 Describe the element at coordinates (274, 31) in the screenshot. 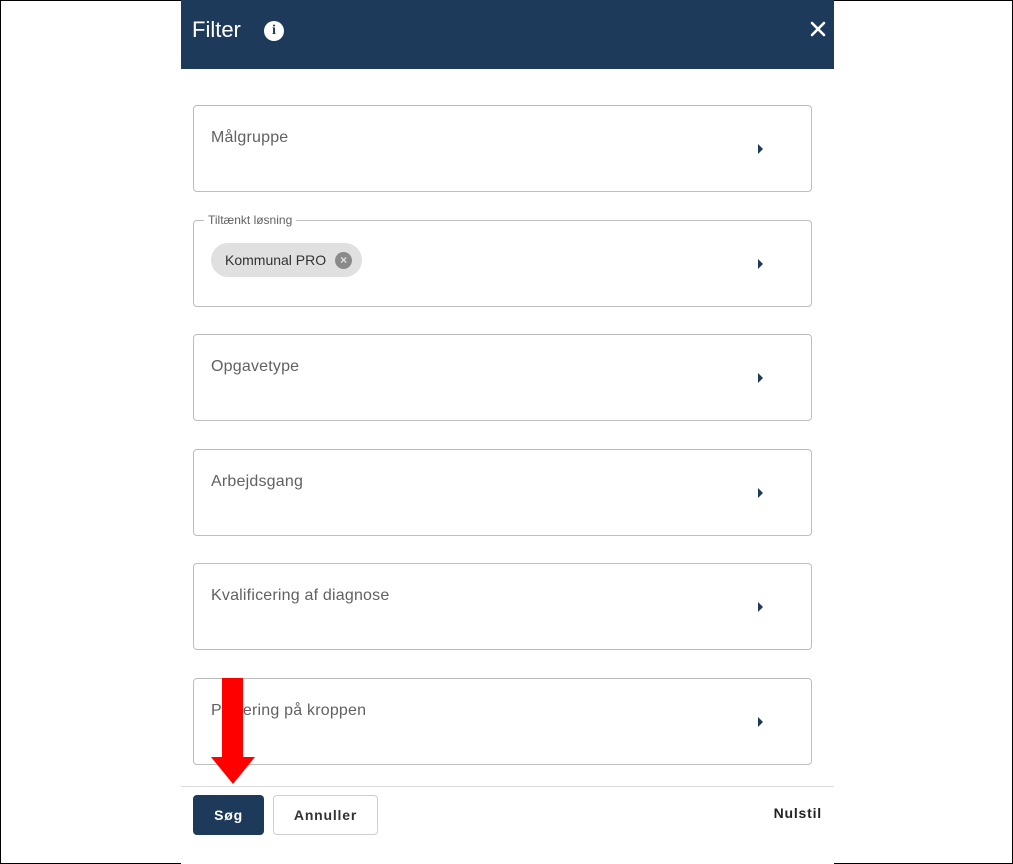

I see `info-icon: i` at that location.